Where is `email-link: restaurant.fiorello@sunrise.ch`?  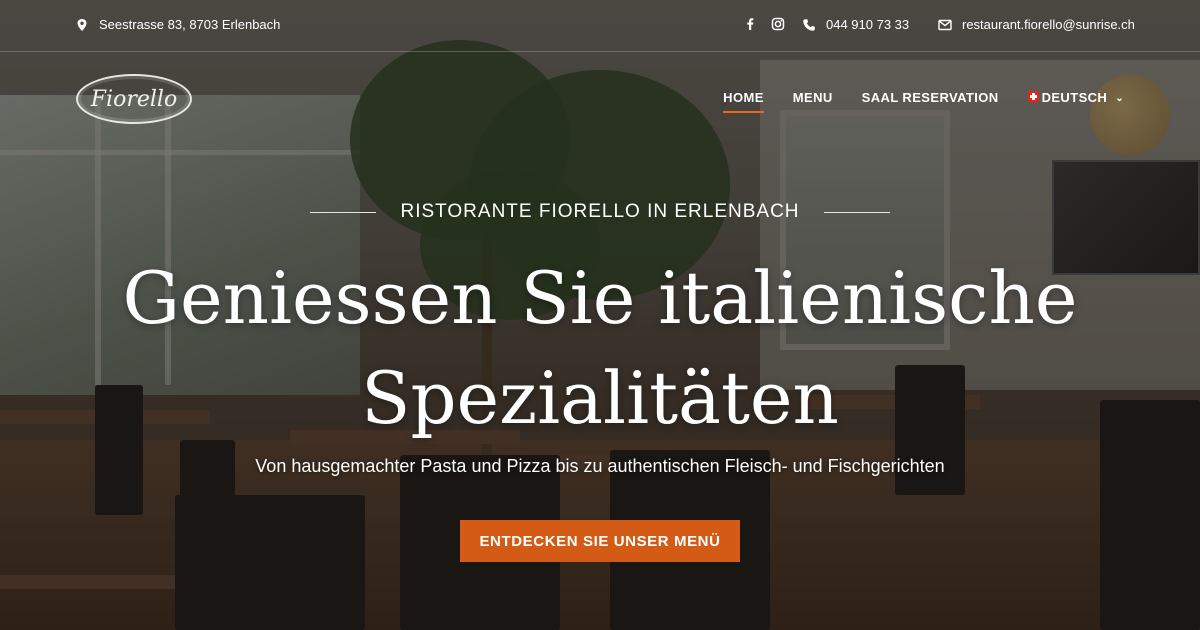 email-link: restaurant.fiorello@sunrise.ch is located at coordinates (1036, 24).